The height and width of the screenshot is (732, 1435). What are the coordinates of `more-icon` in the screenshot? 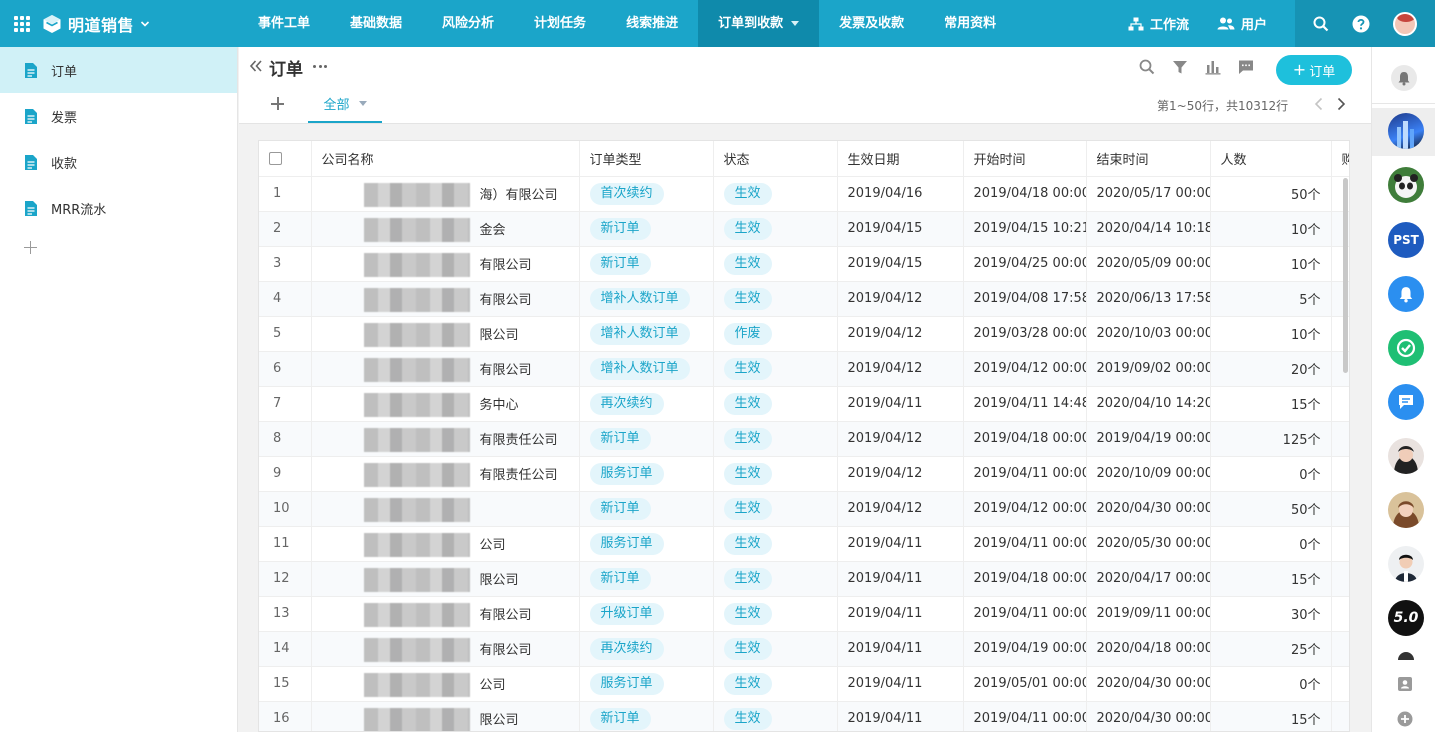 It's located at (320, 67).